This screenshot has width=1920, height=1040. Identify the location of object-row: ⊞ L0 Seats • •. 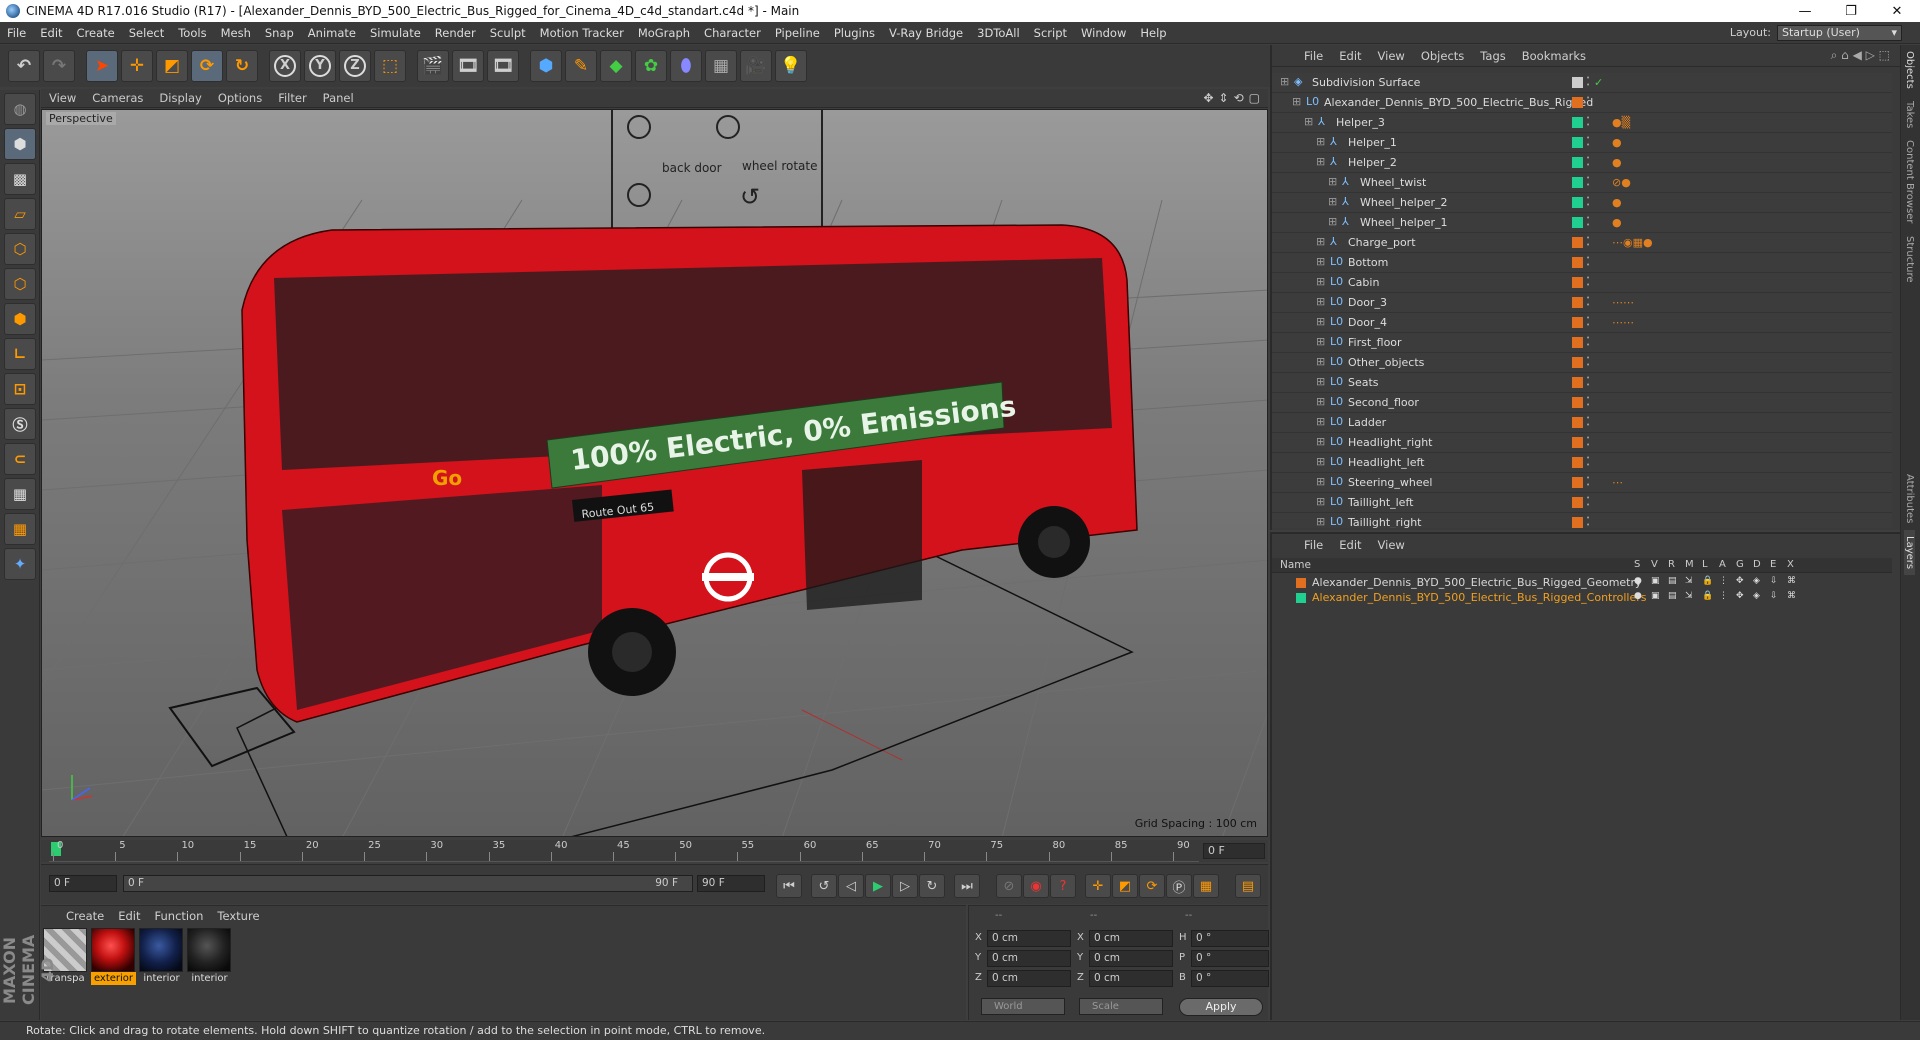
(1582, 383).